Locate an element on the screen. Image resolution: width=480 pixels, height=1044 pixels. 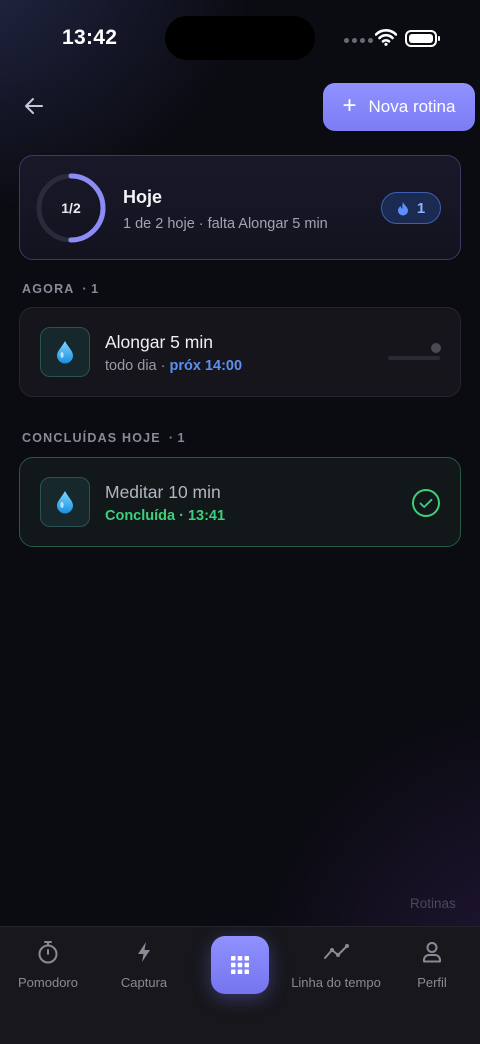
tab-linha-do-tempo-label: Linha do tempo is located at coordinates (336, 982).